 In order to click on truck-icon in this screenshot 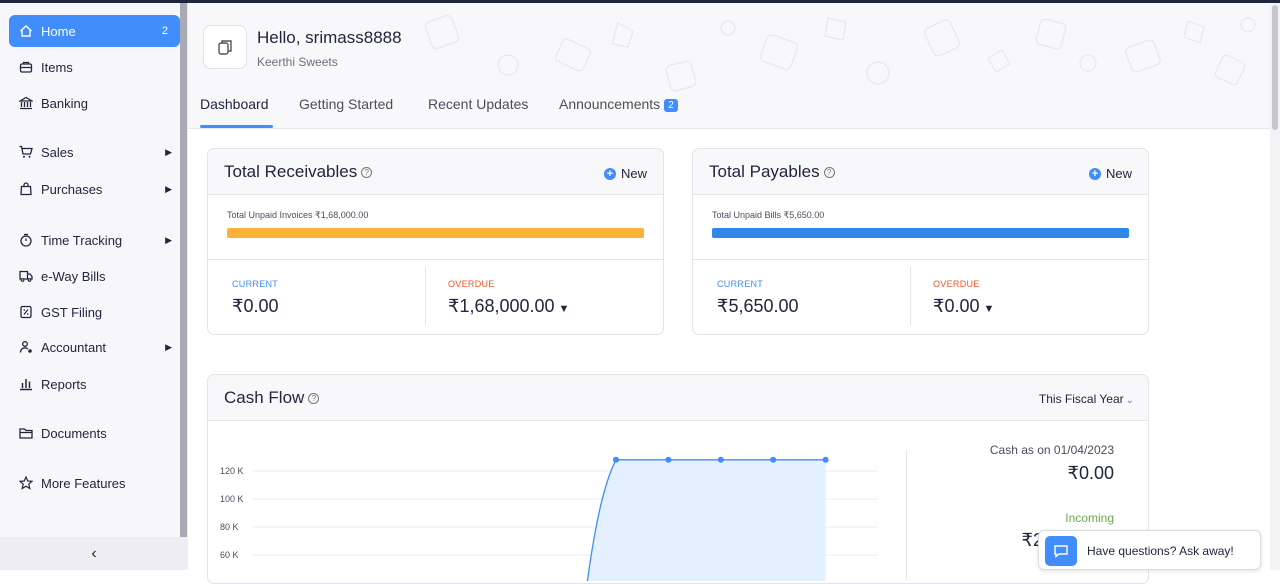, I will do `click(26, 276)`.